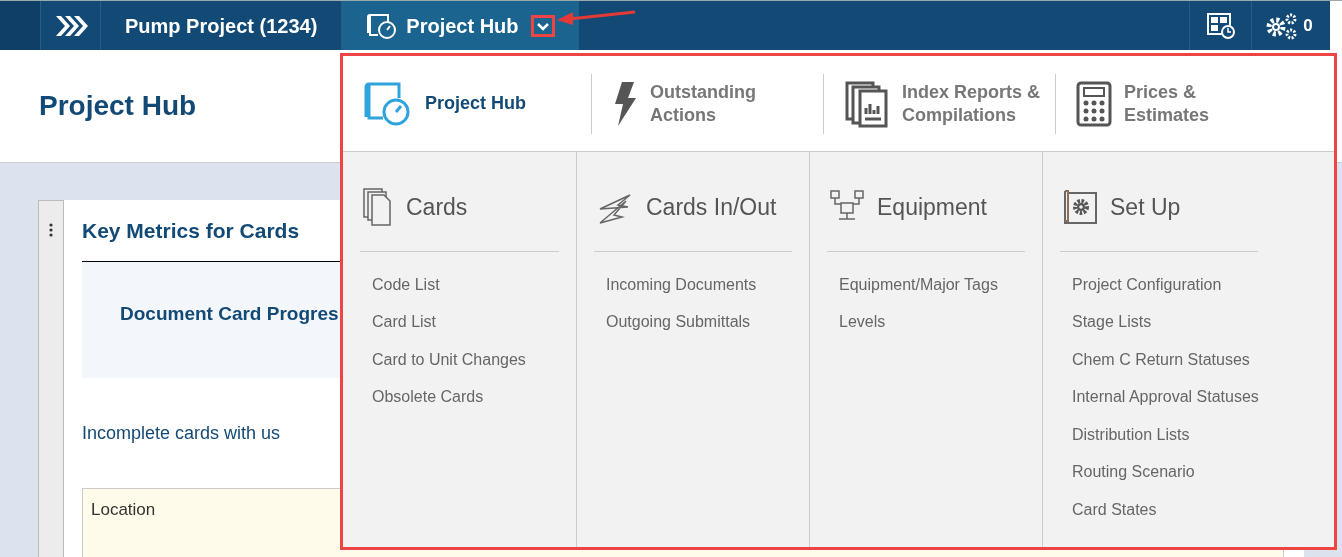  Describe the element at coordinates (1133, 472) in the screenshot. I see `menu-link: Routing Scenario` at that location.